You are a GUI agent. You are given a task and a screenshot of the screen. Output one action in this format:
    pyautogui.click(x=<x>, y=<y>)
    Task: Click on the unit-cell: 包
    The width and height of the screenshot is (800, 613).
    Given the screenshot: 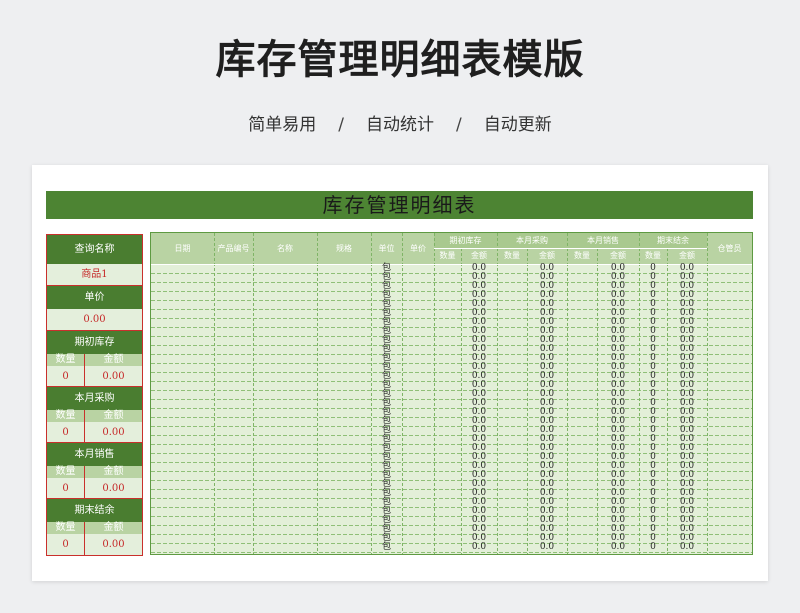 What is the action you would take?
    pyautogui.click(x=386, y=547)
    